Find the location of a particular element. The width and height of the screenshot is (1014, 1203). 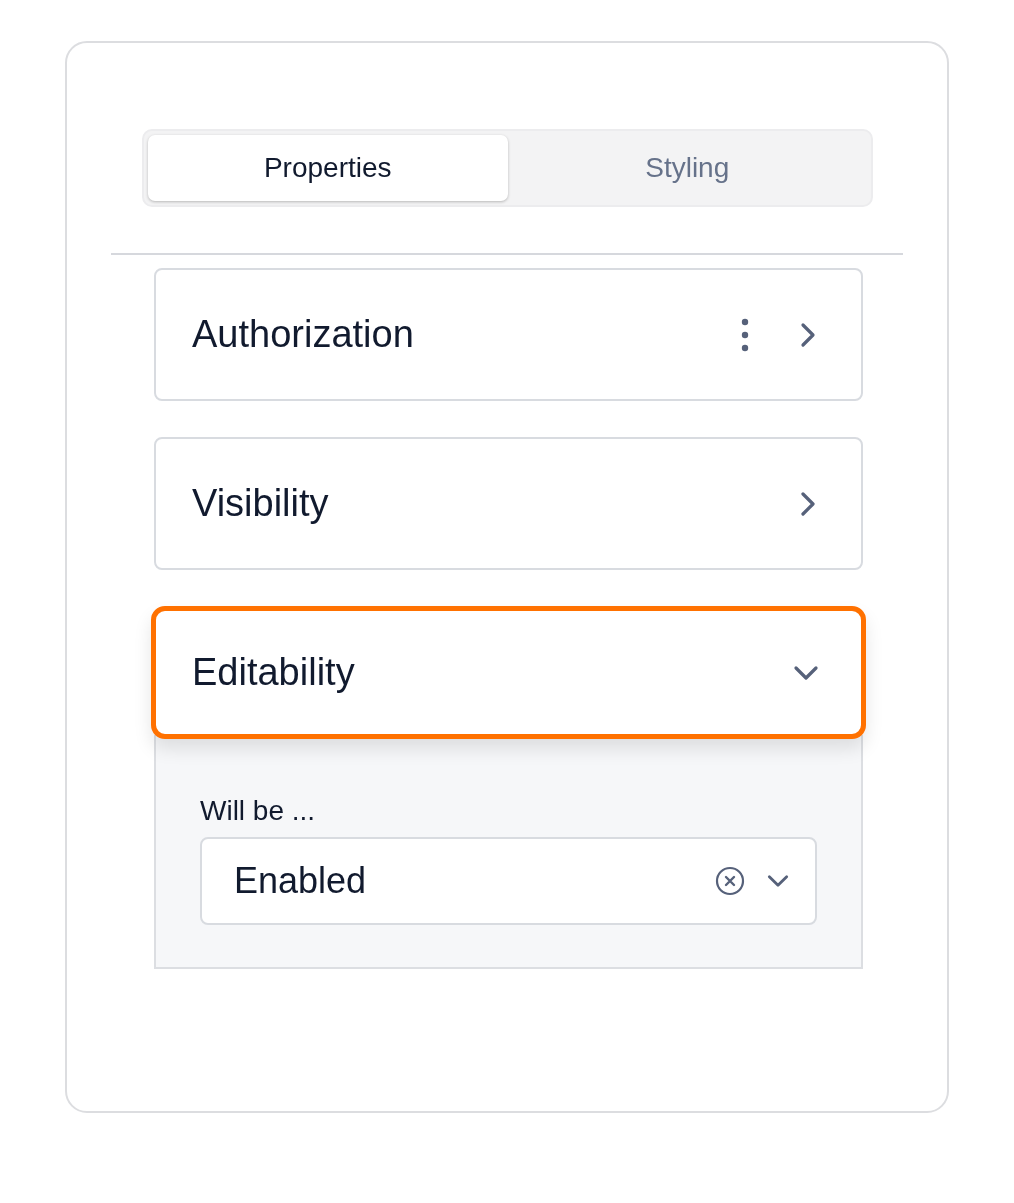

clear-icon is located at coordinates (730, 881).